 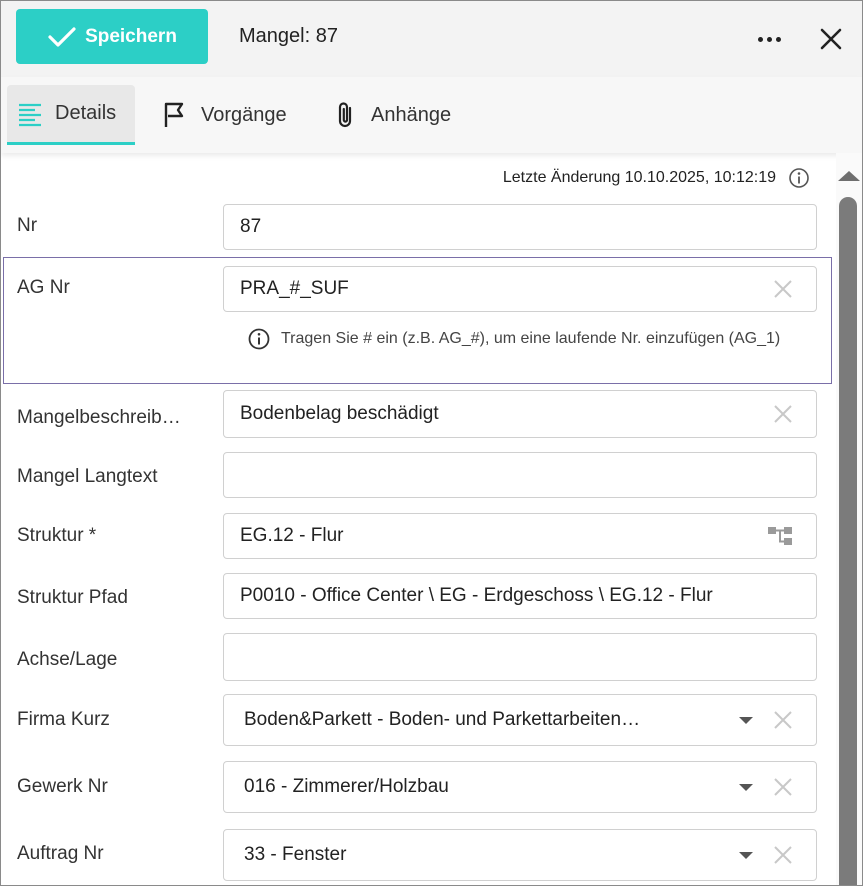 I want to click on tab-bar: Details Vorgänge Anhänge, so click(x=431, y=115).